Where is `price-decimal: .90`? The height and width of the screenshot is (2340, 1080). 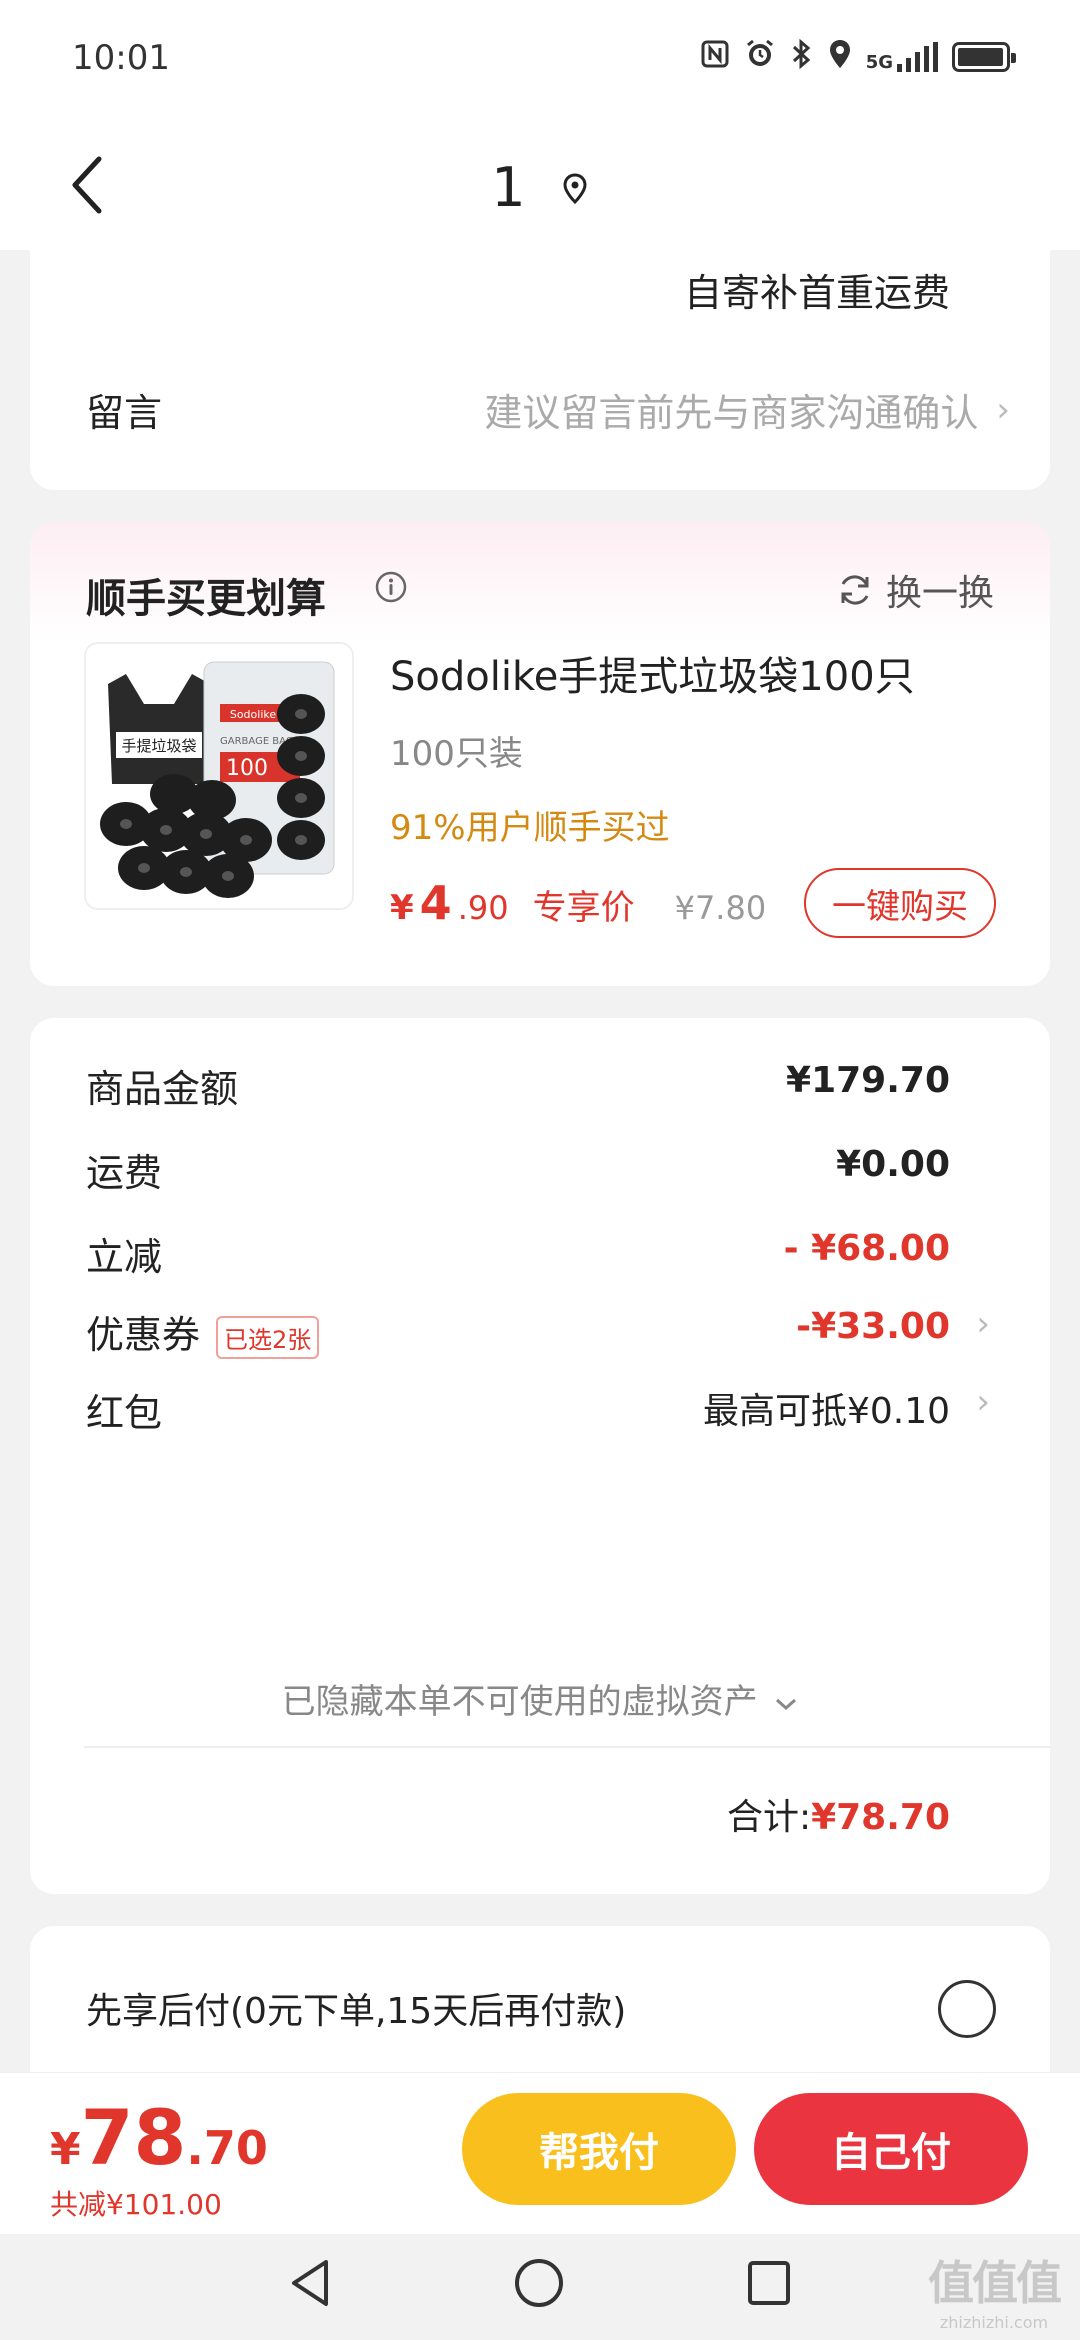
price-decimal: .90 is located at coordinates (483, 908).